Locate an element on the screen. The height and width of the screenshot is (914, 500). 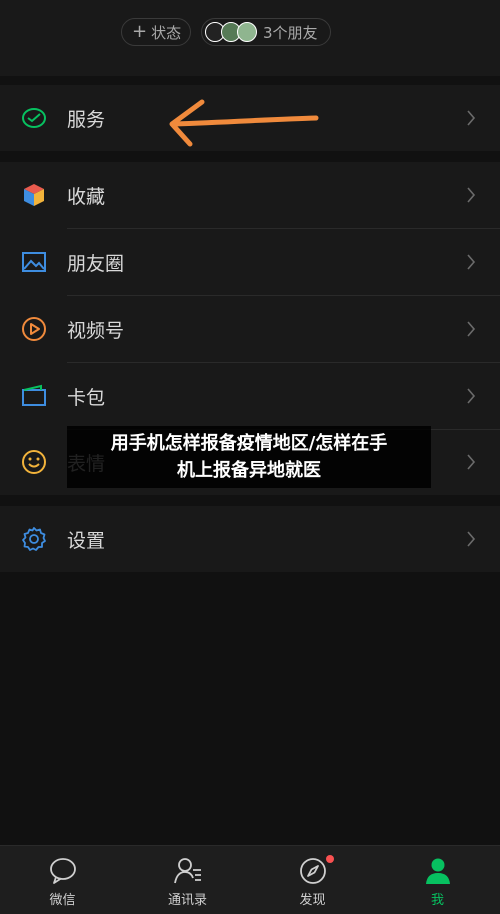
gear-icon is located at coordinates (34, 539).